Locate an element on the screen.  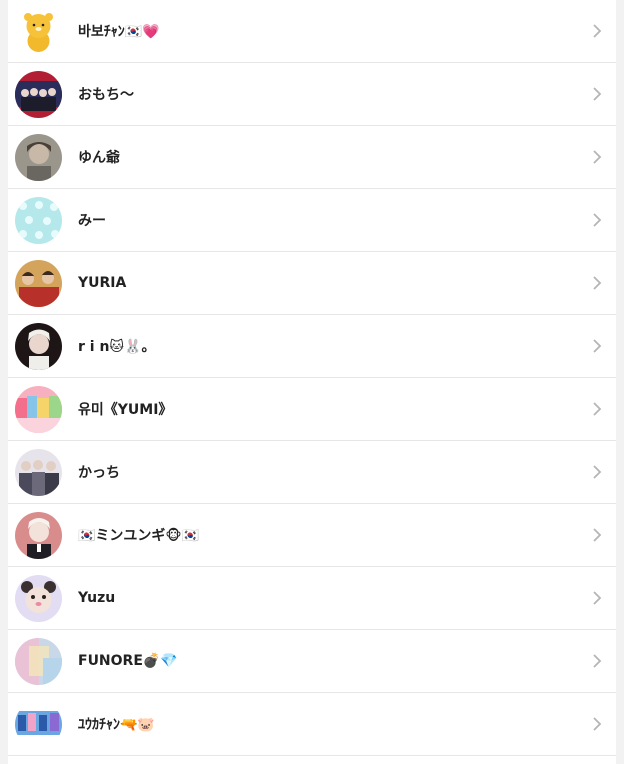
contact-name: Yuzu is located at coordinates (97, 598).